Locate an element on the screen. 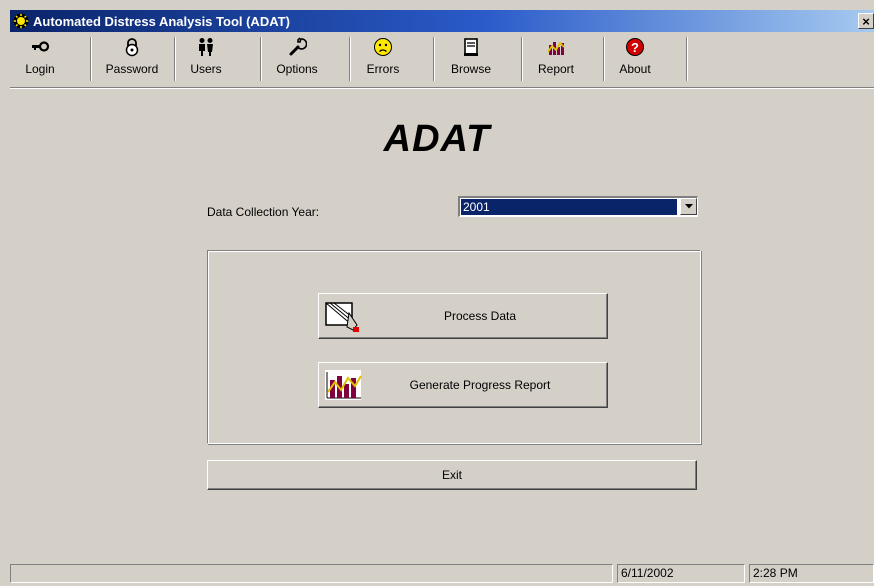  sun-app-icon is located at coordinates (21, 21).